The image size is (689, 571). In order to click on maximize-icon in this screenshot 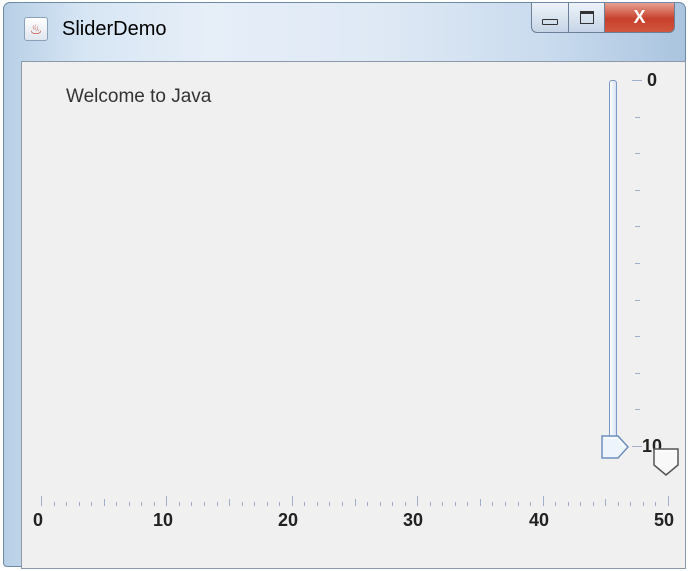, I will do `click(586, 17)`.